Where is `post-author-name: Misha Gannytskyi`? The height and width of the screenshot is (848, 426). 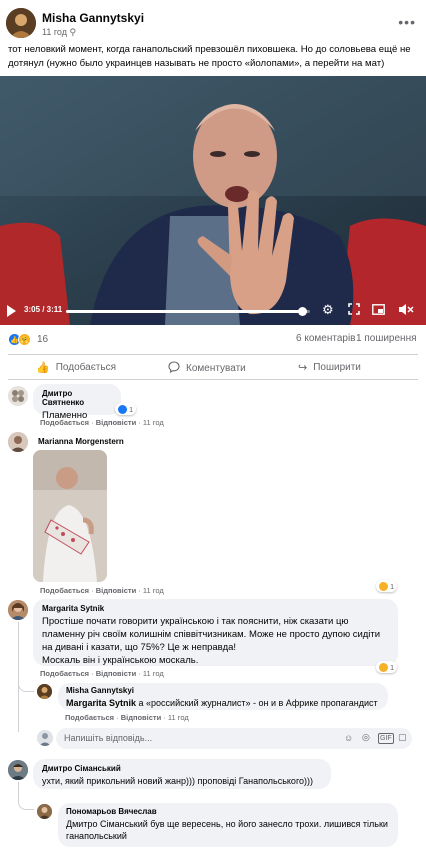 post-author-name: Misha Gannytskyi is located at coordinates (93, 18).